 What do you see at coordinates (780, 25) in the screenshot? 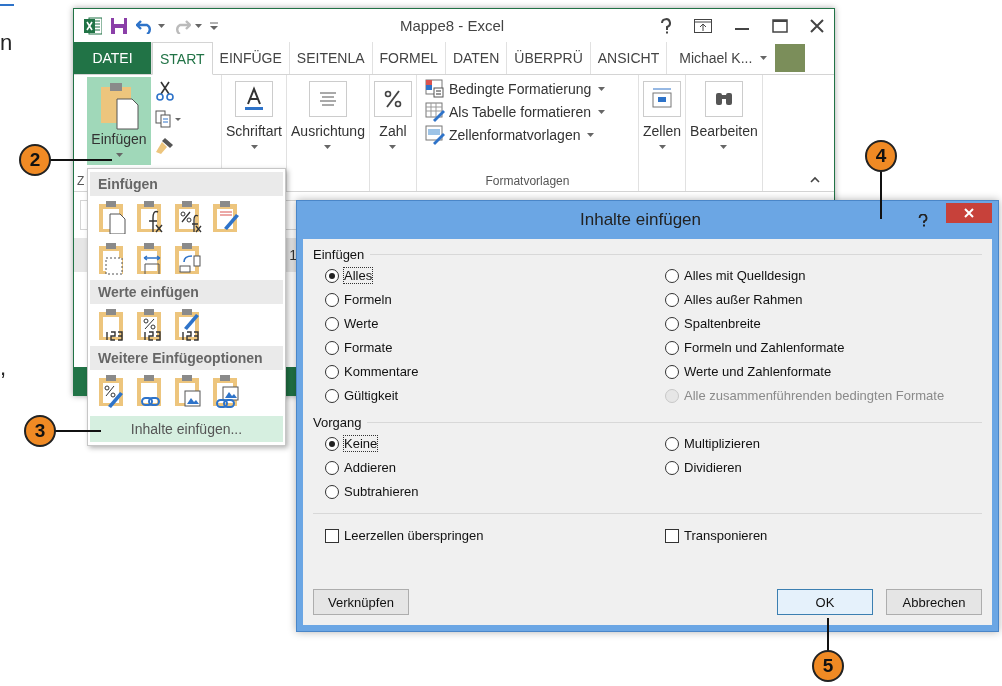
I see `maximize-icon` at bounding box center [780, 25].